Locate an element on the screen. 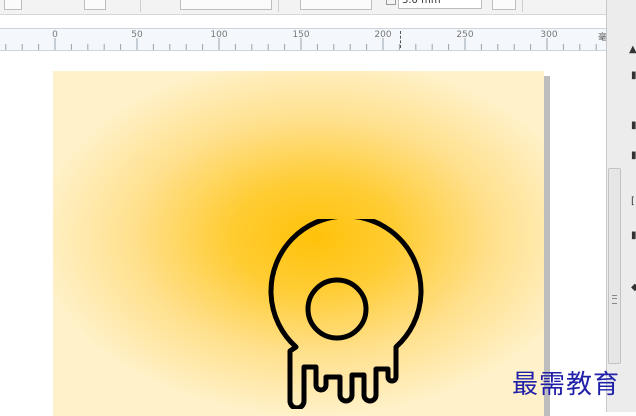 The image size is (636, 416). ruler-label-150: 150 is located at coordinates (301, 35).